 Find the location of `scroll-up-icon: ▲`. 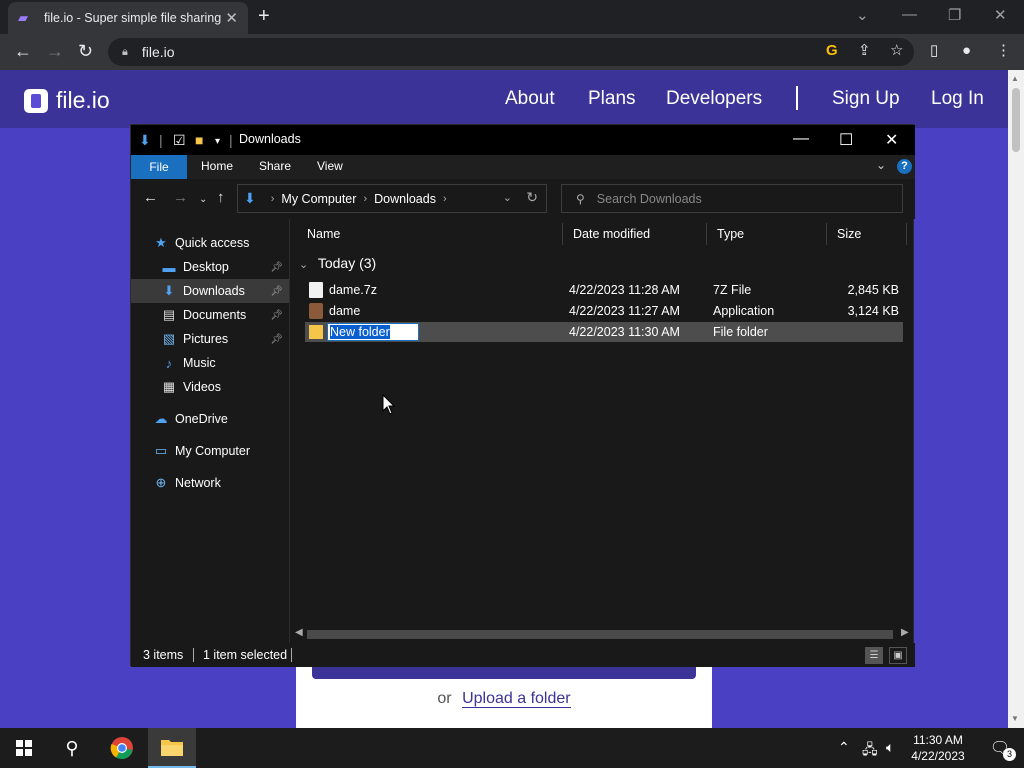

scroll-up-icon: ▲ is located at coordinates (1015, 78).